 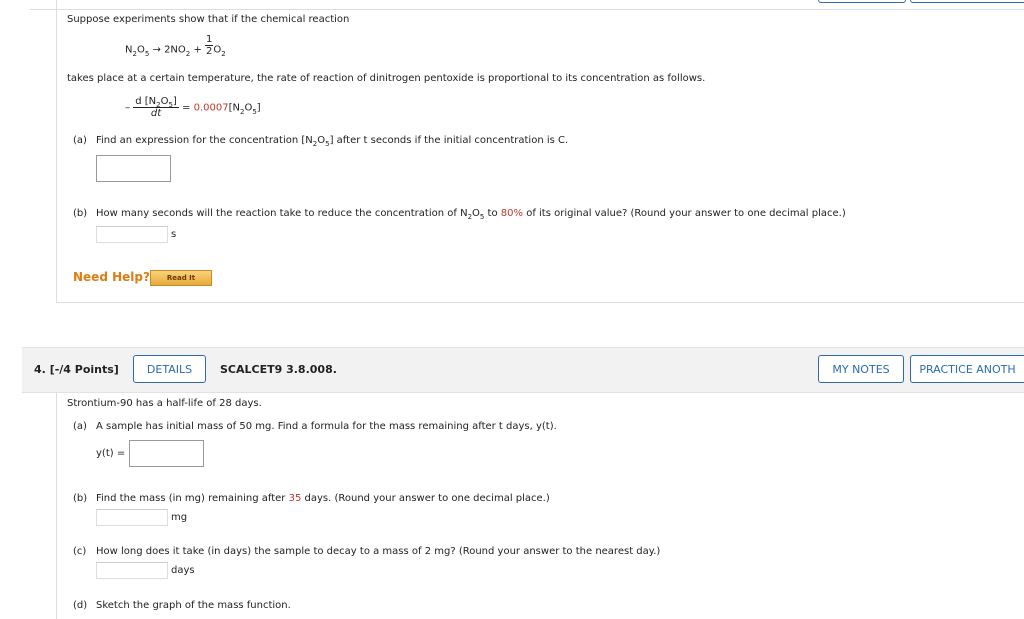 I want to click on problem-number: 4. [-/4 Points], so click(x=76, y=369).